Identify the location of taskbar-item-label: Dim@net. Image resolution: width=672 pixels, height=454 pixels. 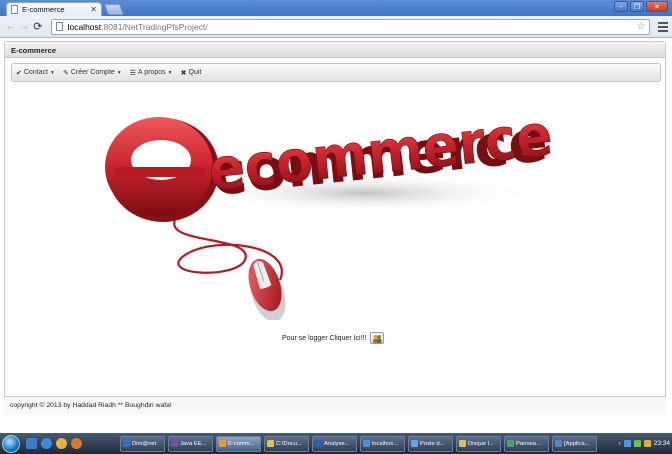
(144, 443).